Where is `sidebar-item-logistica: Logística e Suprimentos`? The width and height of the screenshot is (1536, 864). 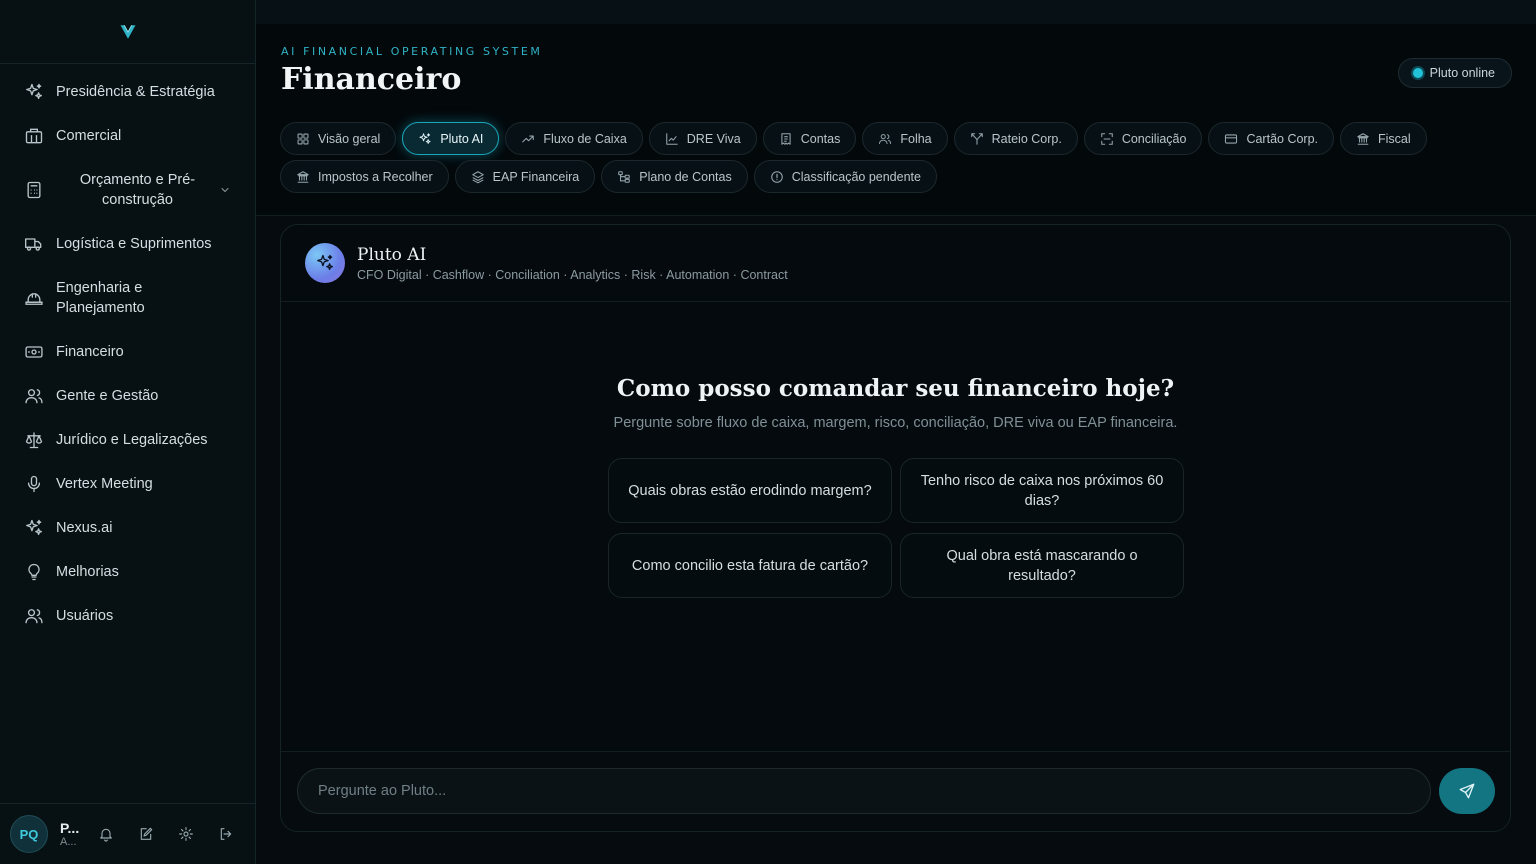 sidebar-item-logistica: Logística e Suprimentos is located at coordinates (127, 244).